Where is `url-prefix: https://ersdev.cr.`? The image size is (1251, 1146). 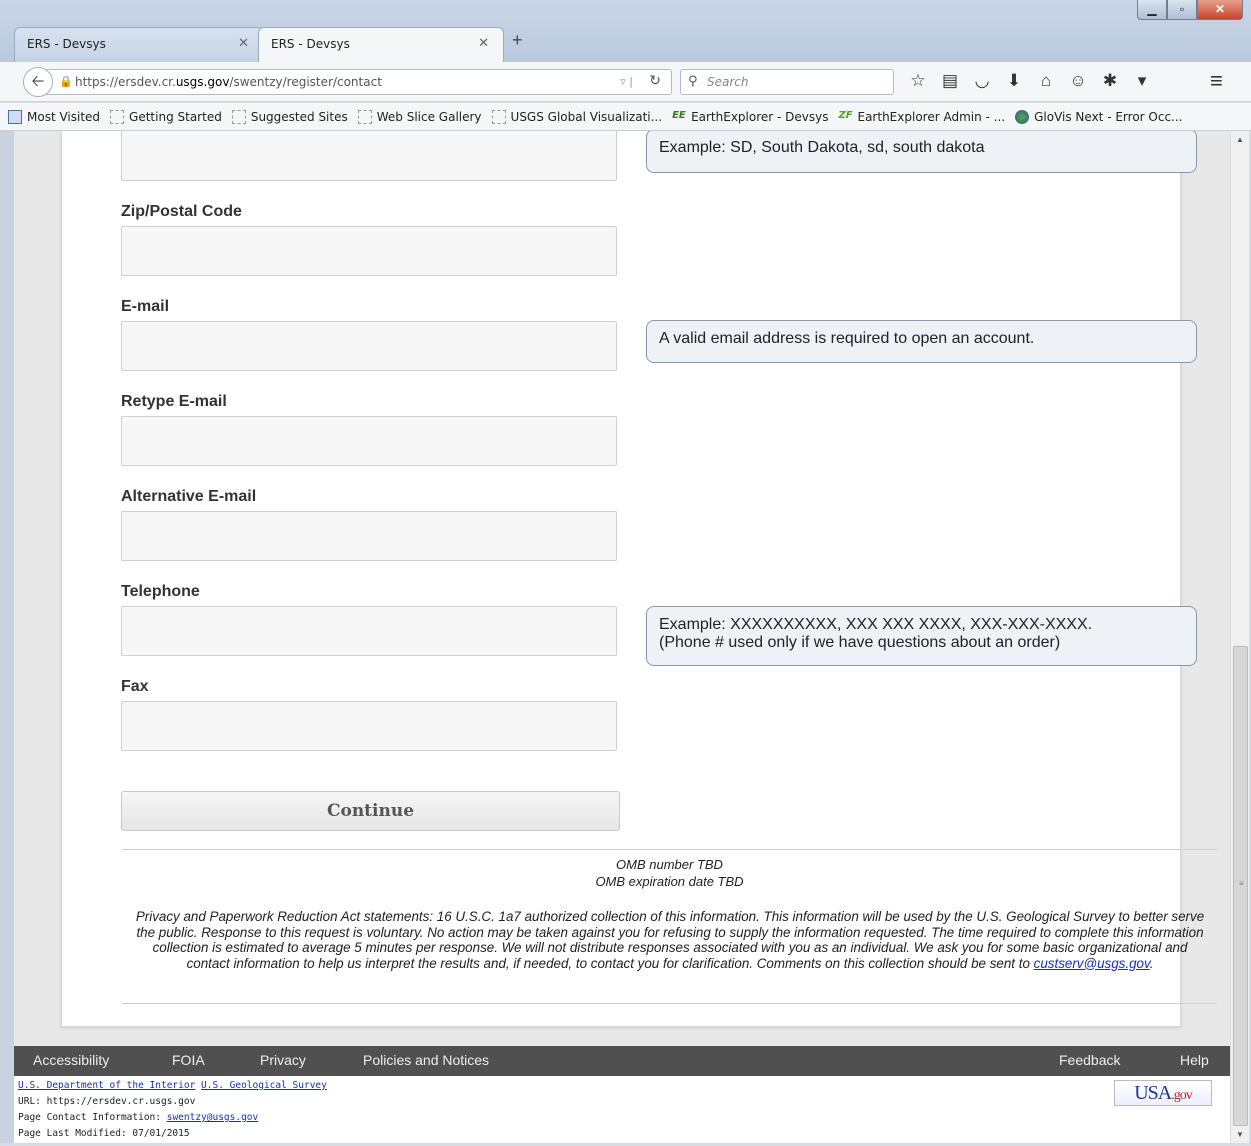
url-prefix: https://ersdev.cr. is located at coordinates (125, 82).